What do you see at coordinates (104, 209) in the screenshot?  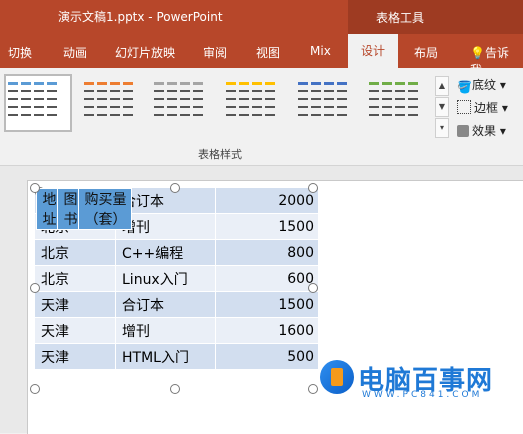 I see `header-quantity: 购买量（套）` at bounding box center [104, 209].